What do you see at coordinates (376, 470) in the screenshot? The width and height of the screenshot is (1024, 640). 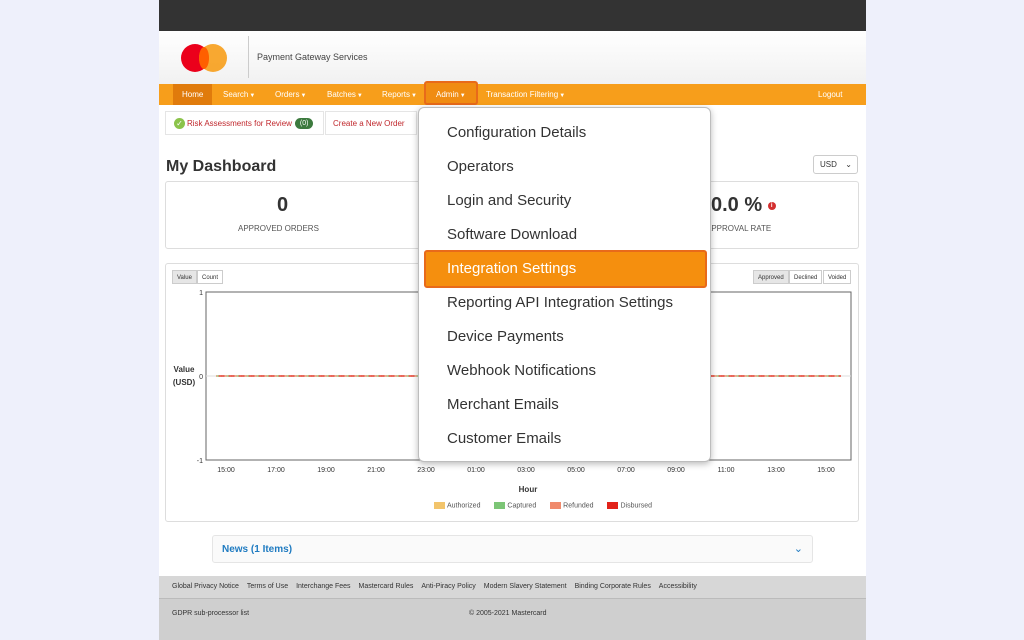 I see `x-tick-label: 21:00` at bounding box center [376, 470].